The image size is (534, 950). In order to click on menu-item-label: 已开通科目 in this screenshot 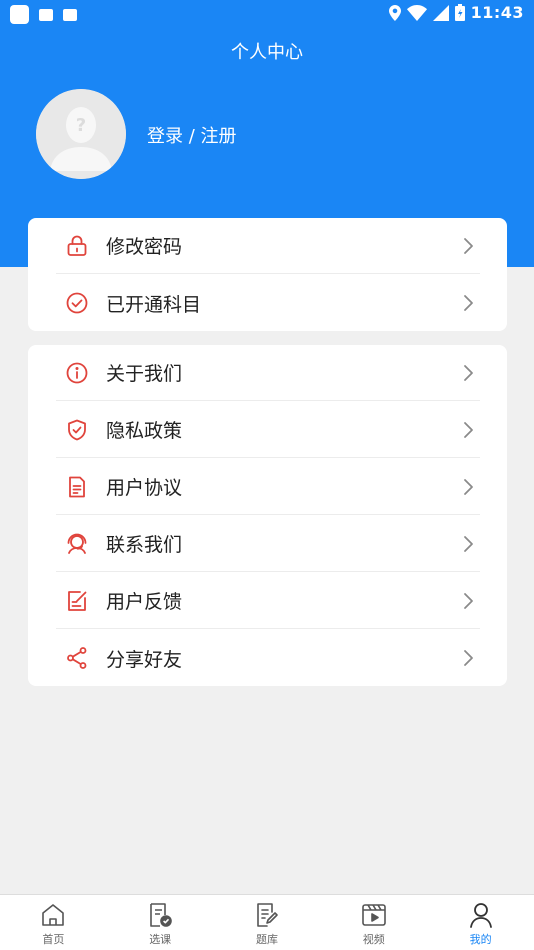, I will do `click(154, 304)`.